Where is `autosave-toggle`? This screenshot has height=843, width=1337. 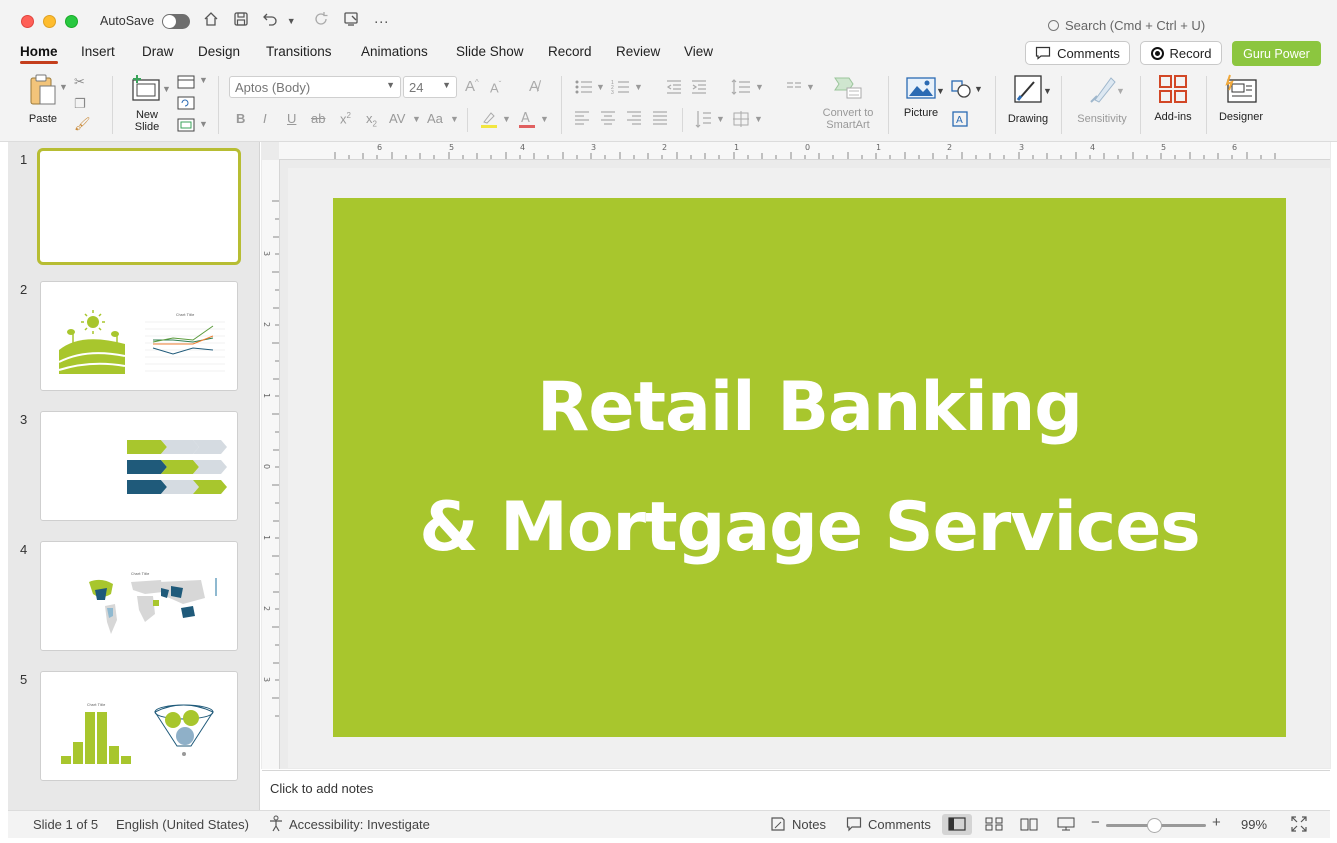
autosave-toggle is located at coordinates (176, 21).